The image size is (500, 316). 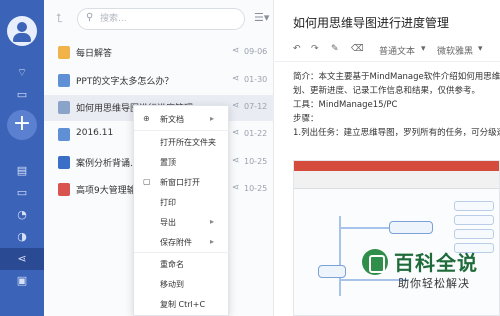 What do you see at coordinates (90, 17) in the screenshot?
I see `search-icon: ⚲` at bounding box center [90, 17].